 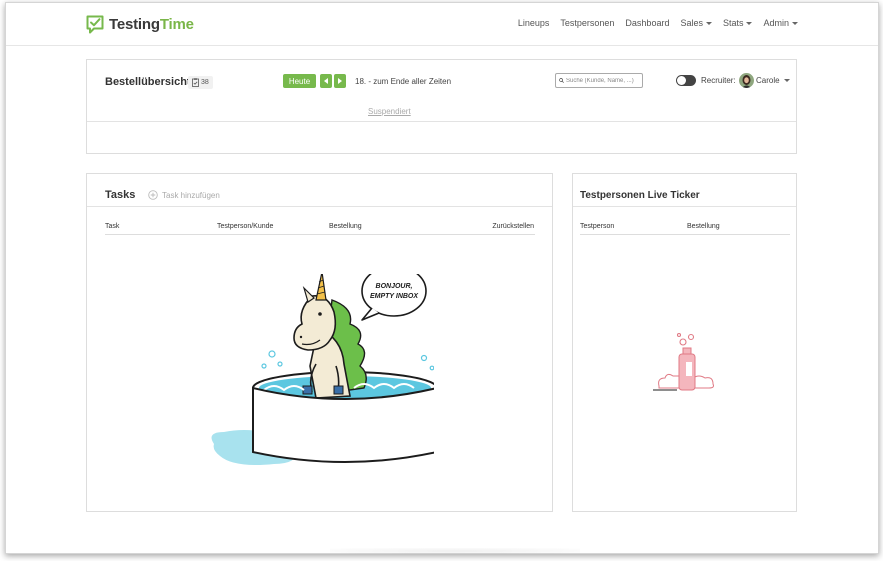 I want to click on speech-bubble-line1: BONJOUR,, so click(x=394, y=286).